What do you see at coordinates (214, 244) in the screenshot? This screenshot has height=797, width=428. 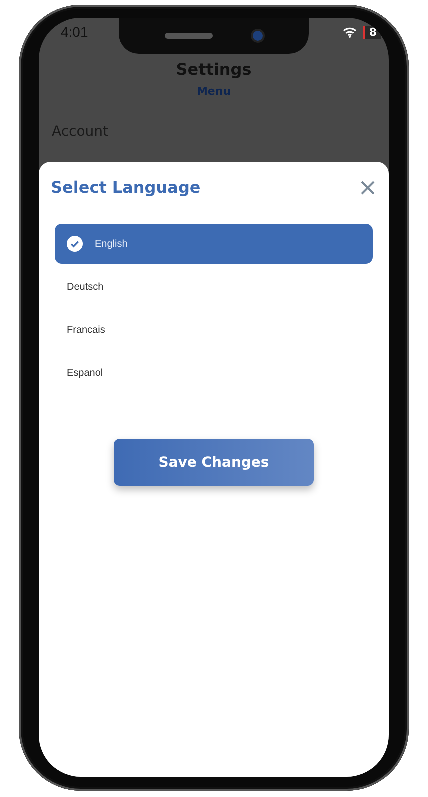 I see `language-option: English` at bounding box center [214, 244].